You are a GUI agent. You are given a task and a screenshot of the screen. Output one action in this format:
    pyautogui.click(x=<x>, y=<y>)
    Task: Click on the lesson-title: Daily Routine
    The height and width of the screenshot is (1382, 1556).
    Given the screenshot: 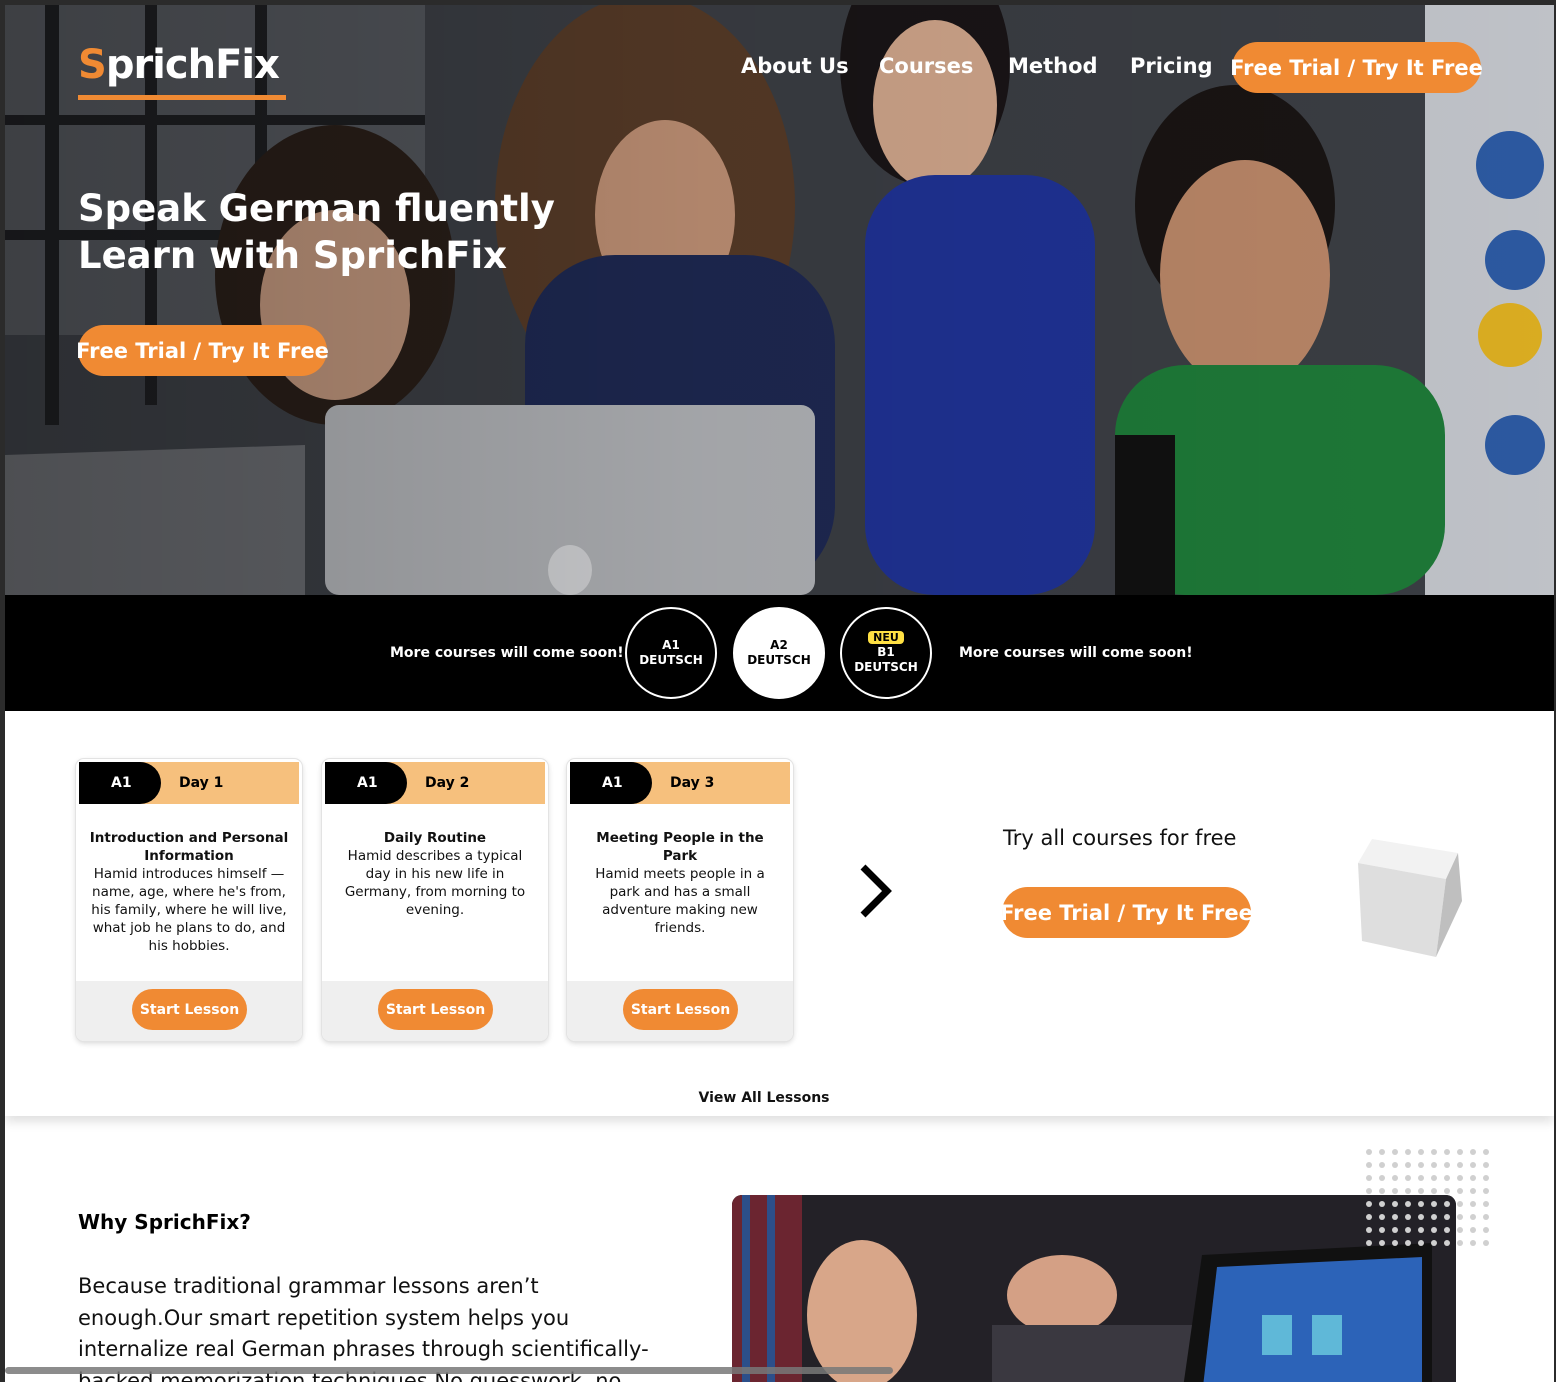 What is the action you would take?
    pyautogui.click(x=435, y=838)
    